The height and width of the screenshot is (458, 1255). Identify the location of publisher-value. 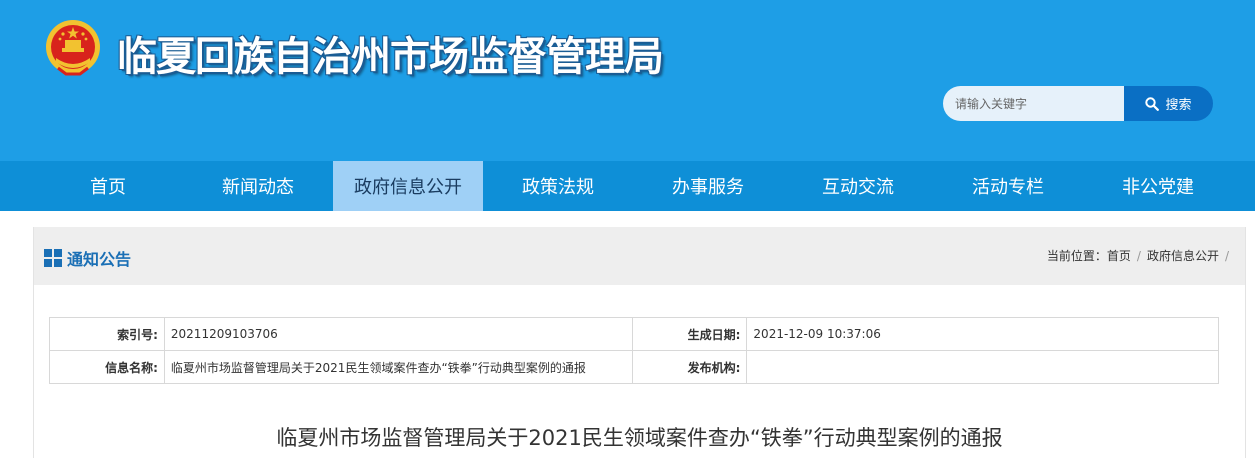
(982, 367).